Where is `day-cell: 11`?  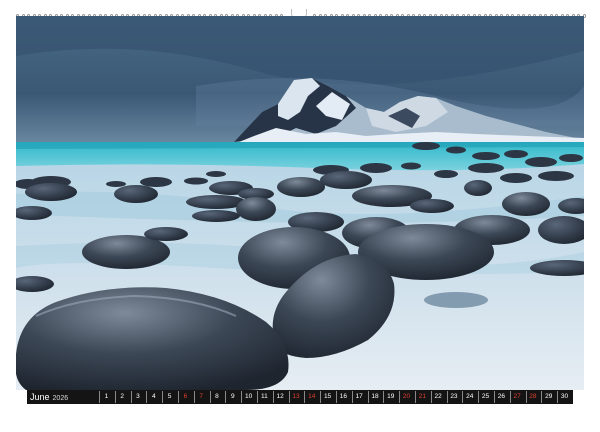 day-cell: 11 is located at coordinates (263, 397).